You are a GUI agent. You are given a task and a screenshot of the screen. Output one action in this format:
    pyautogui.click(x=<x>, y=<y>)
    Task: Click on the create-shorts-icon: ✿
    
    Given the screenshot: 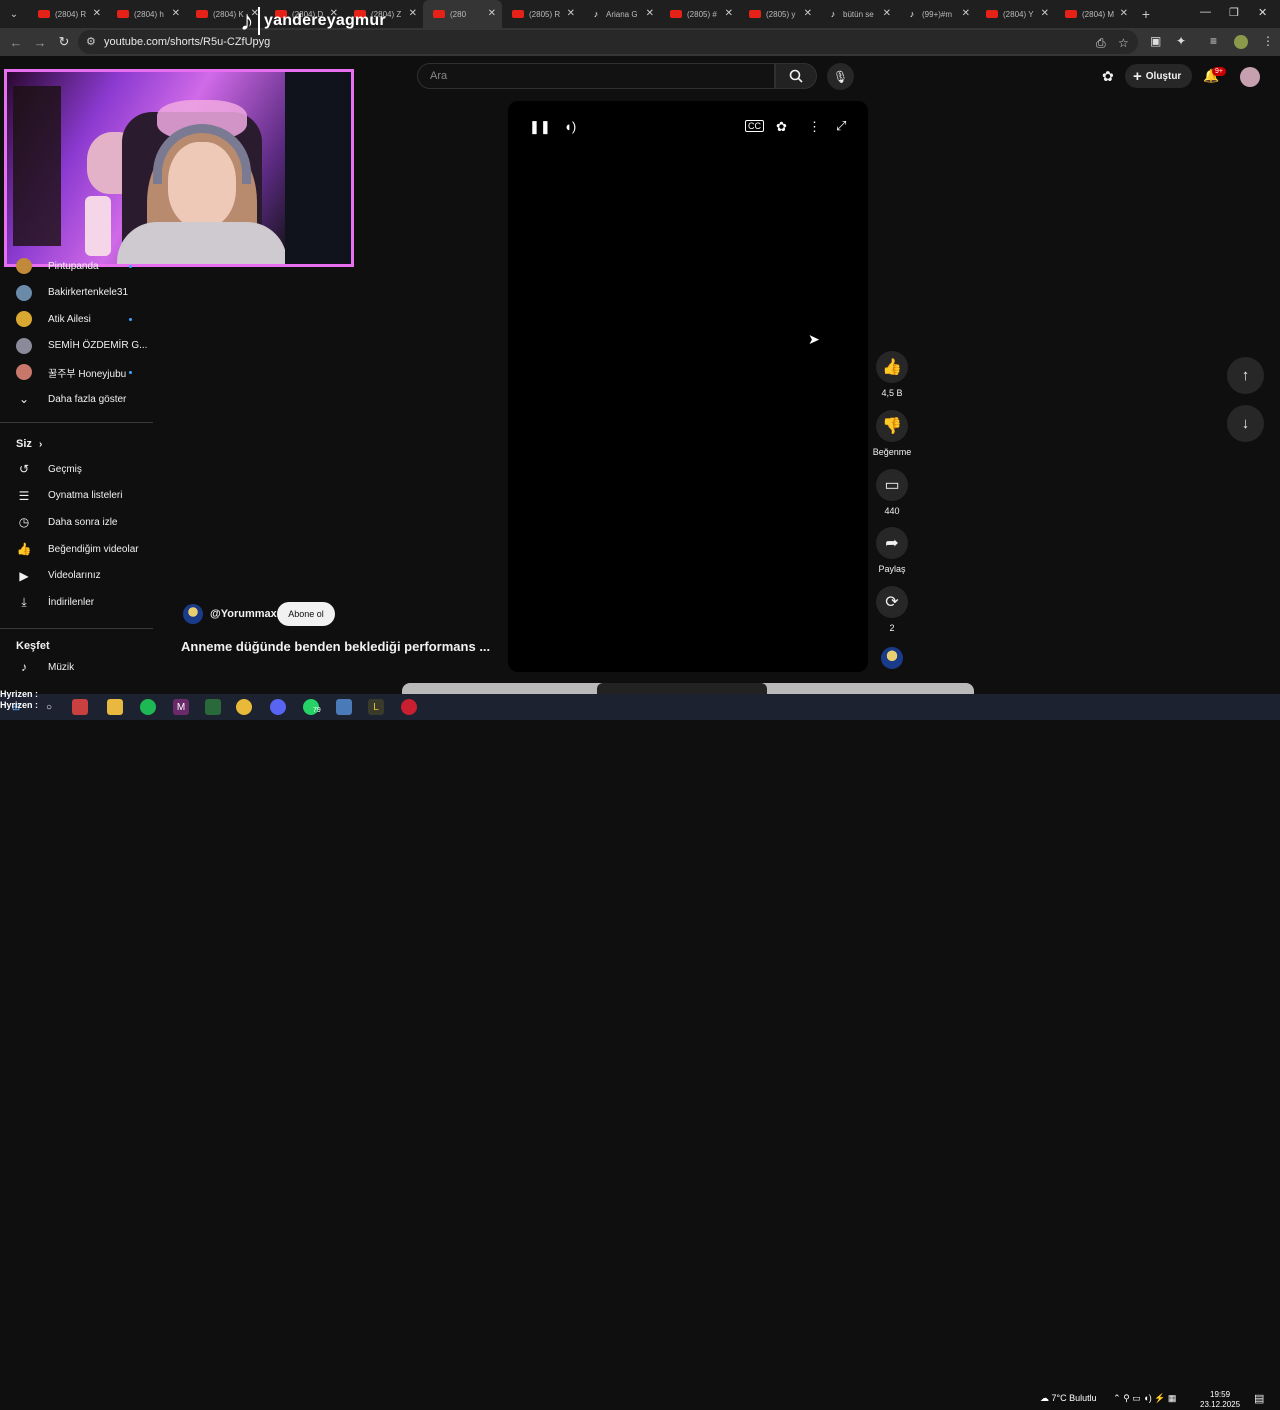 What is the action you would take?
    pyautogui.click(x=1108, y=76)
    